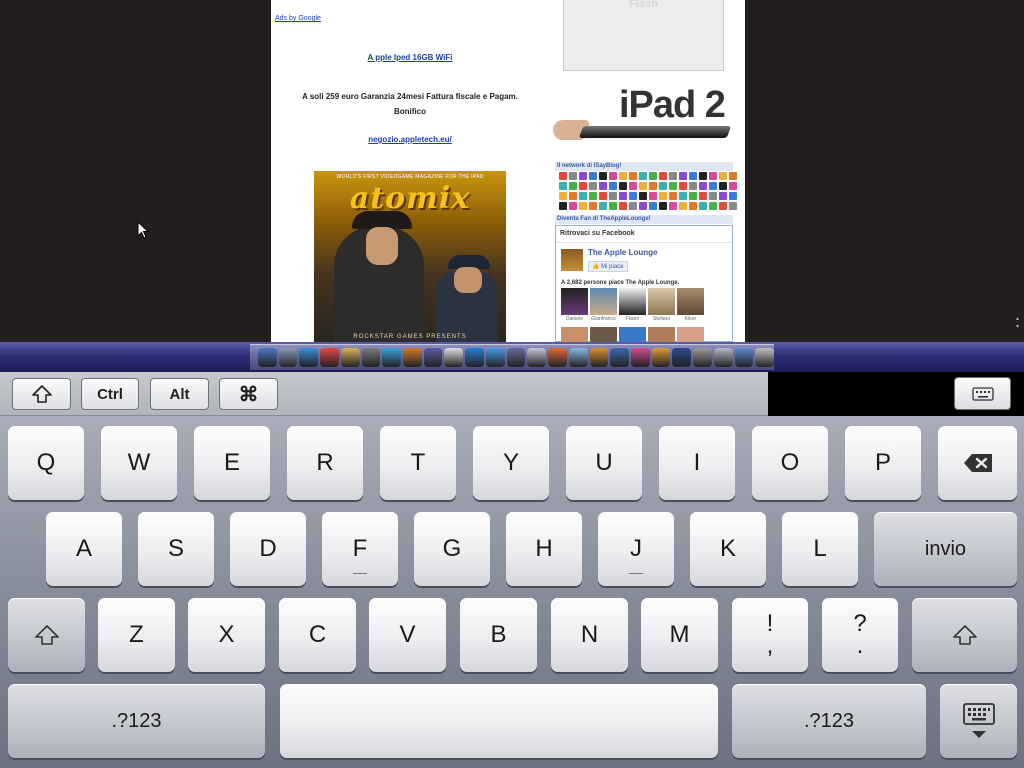 The width and height of the screenshot is (1024, 768). What do you see at coordinates (410, 57) in the screenshot?
I see `ad-title-link: A pple Iped 16GB WiFi` at bounding box center [410, 57].